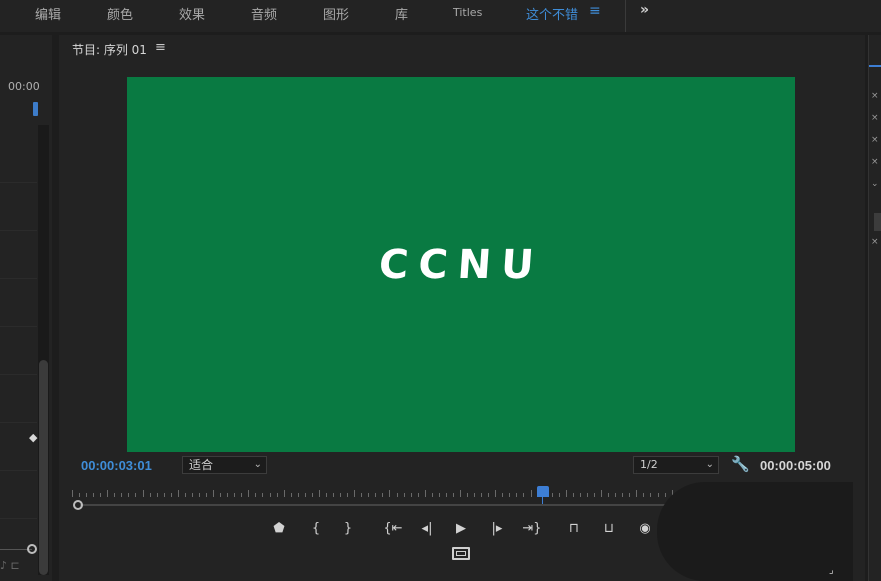 Image resolution: width=881 pixels, height=581 pixels. What do you see at coordinates (348, 529) in the screenshot?
I see `mark-out-button: }` at bounding box center [348, 529].